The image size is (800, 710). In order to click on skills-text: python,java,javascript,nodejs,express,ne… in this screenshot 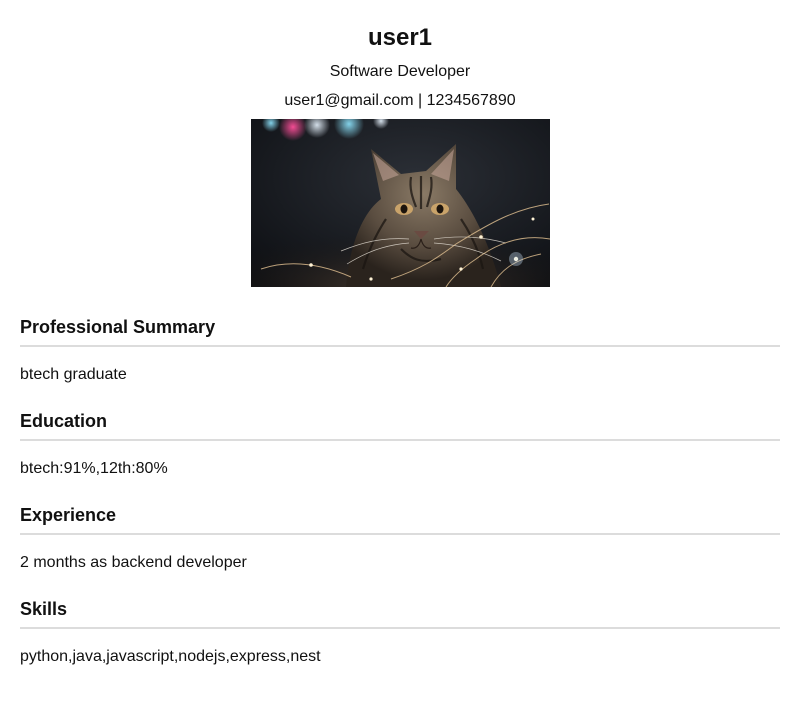, I will do `click(170, 656)`.